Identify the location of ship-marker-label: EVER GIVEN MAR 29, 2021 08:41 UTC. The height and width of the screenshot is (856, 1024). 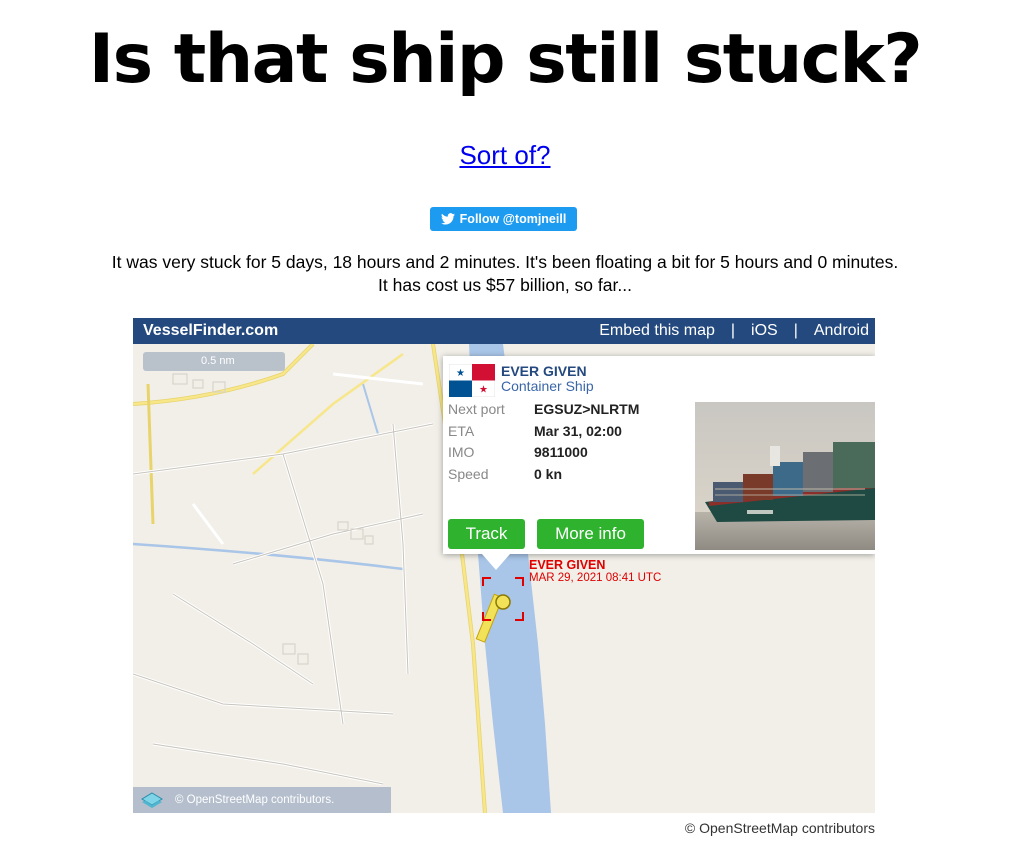
(595, 571).